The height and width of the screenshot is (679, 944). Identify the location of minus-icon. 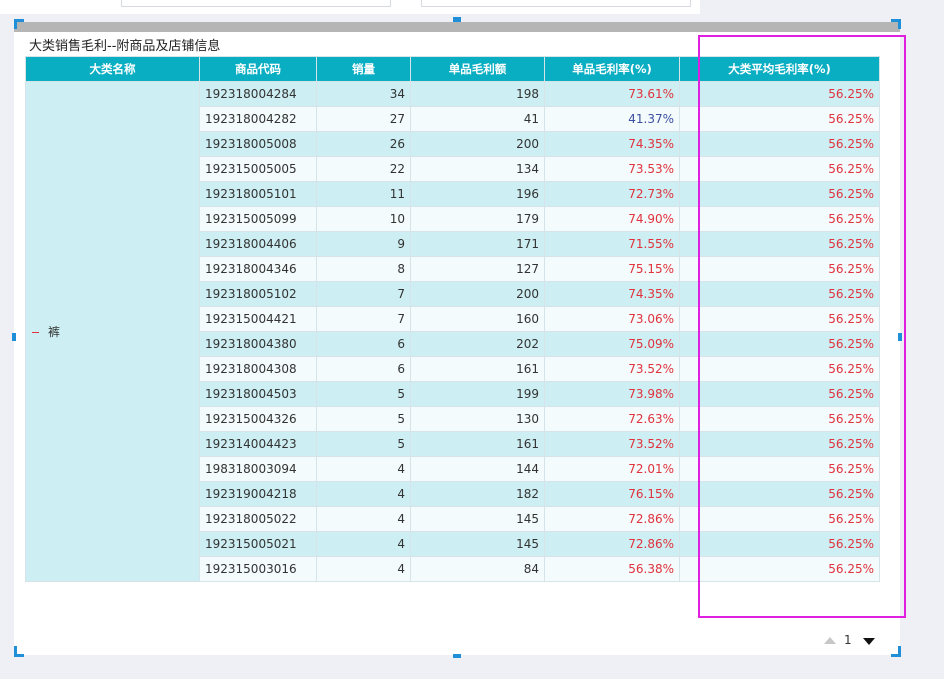
(35, 332).